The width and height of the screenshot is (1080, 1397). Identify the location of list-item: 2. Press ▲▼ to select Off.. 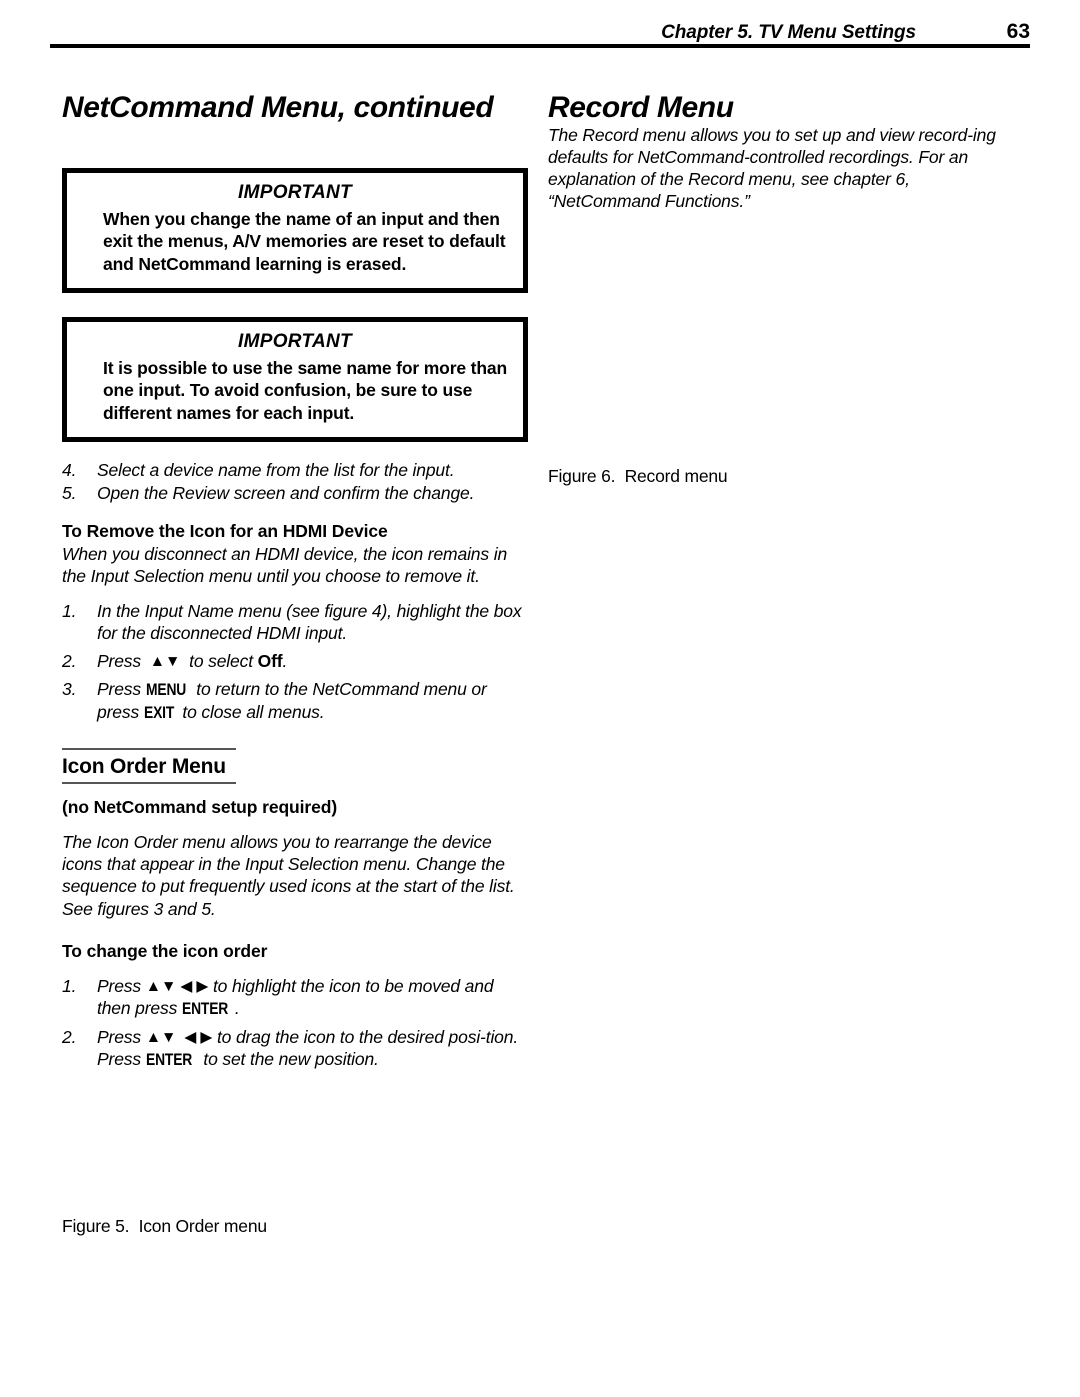
(296, 661).